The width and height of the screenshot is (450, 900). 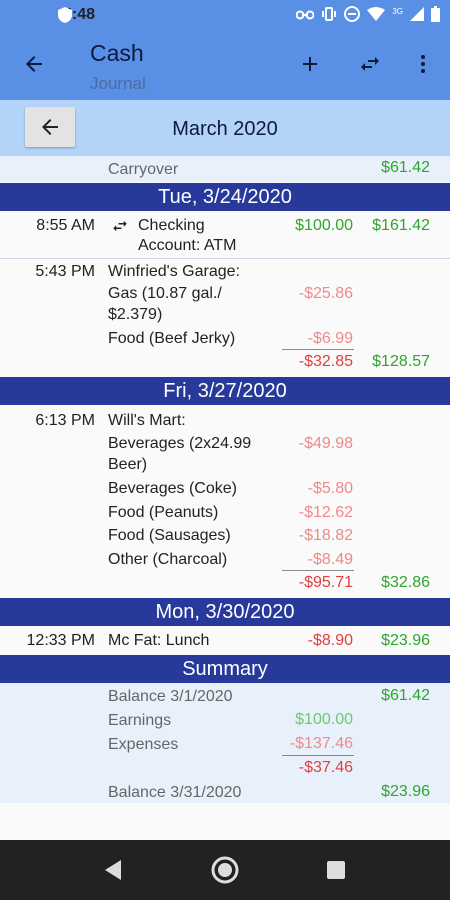 I want to click on closing-balance-label: Balance 3/31/2020, so click(x=175, y=792).